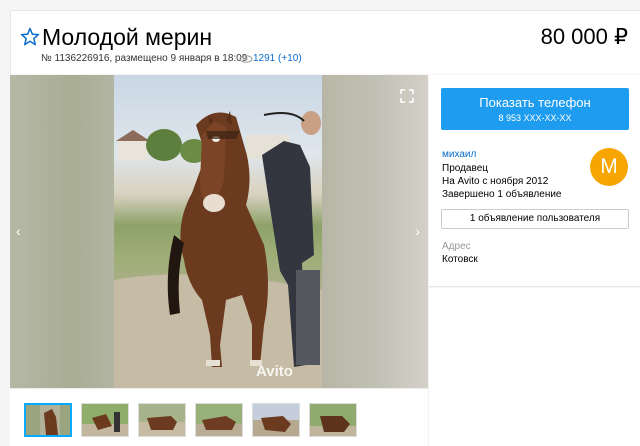  I want to click on listing-meta: № 1136226916, размещено 9 января в 18:09, so click(144, 58).